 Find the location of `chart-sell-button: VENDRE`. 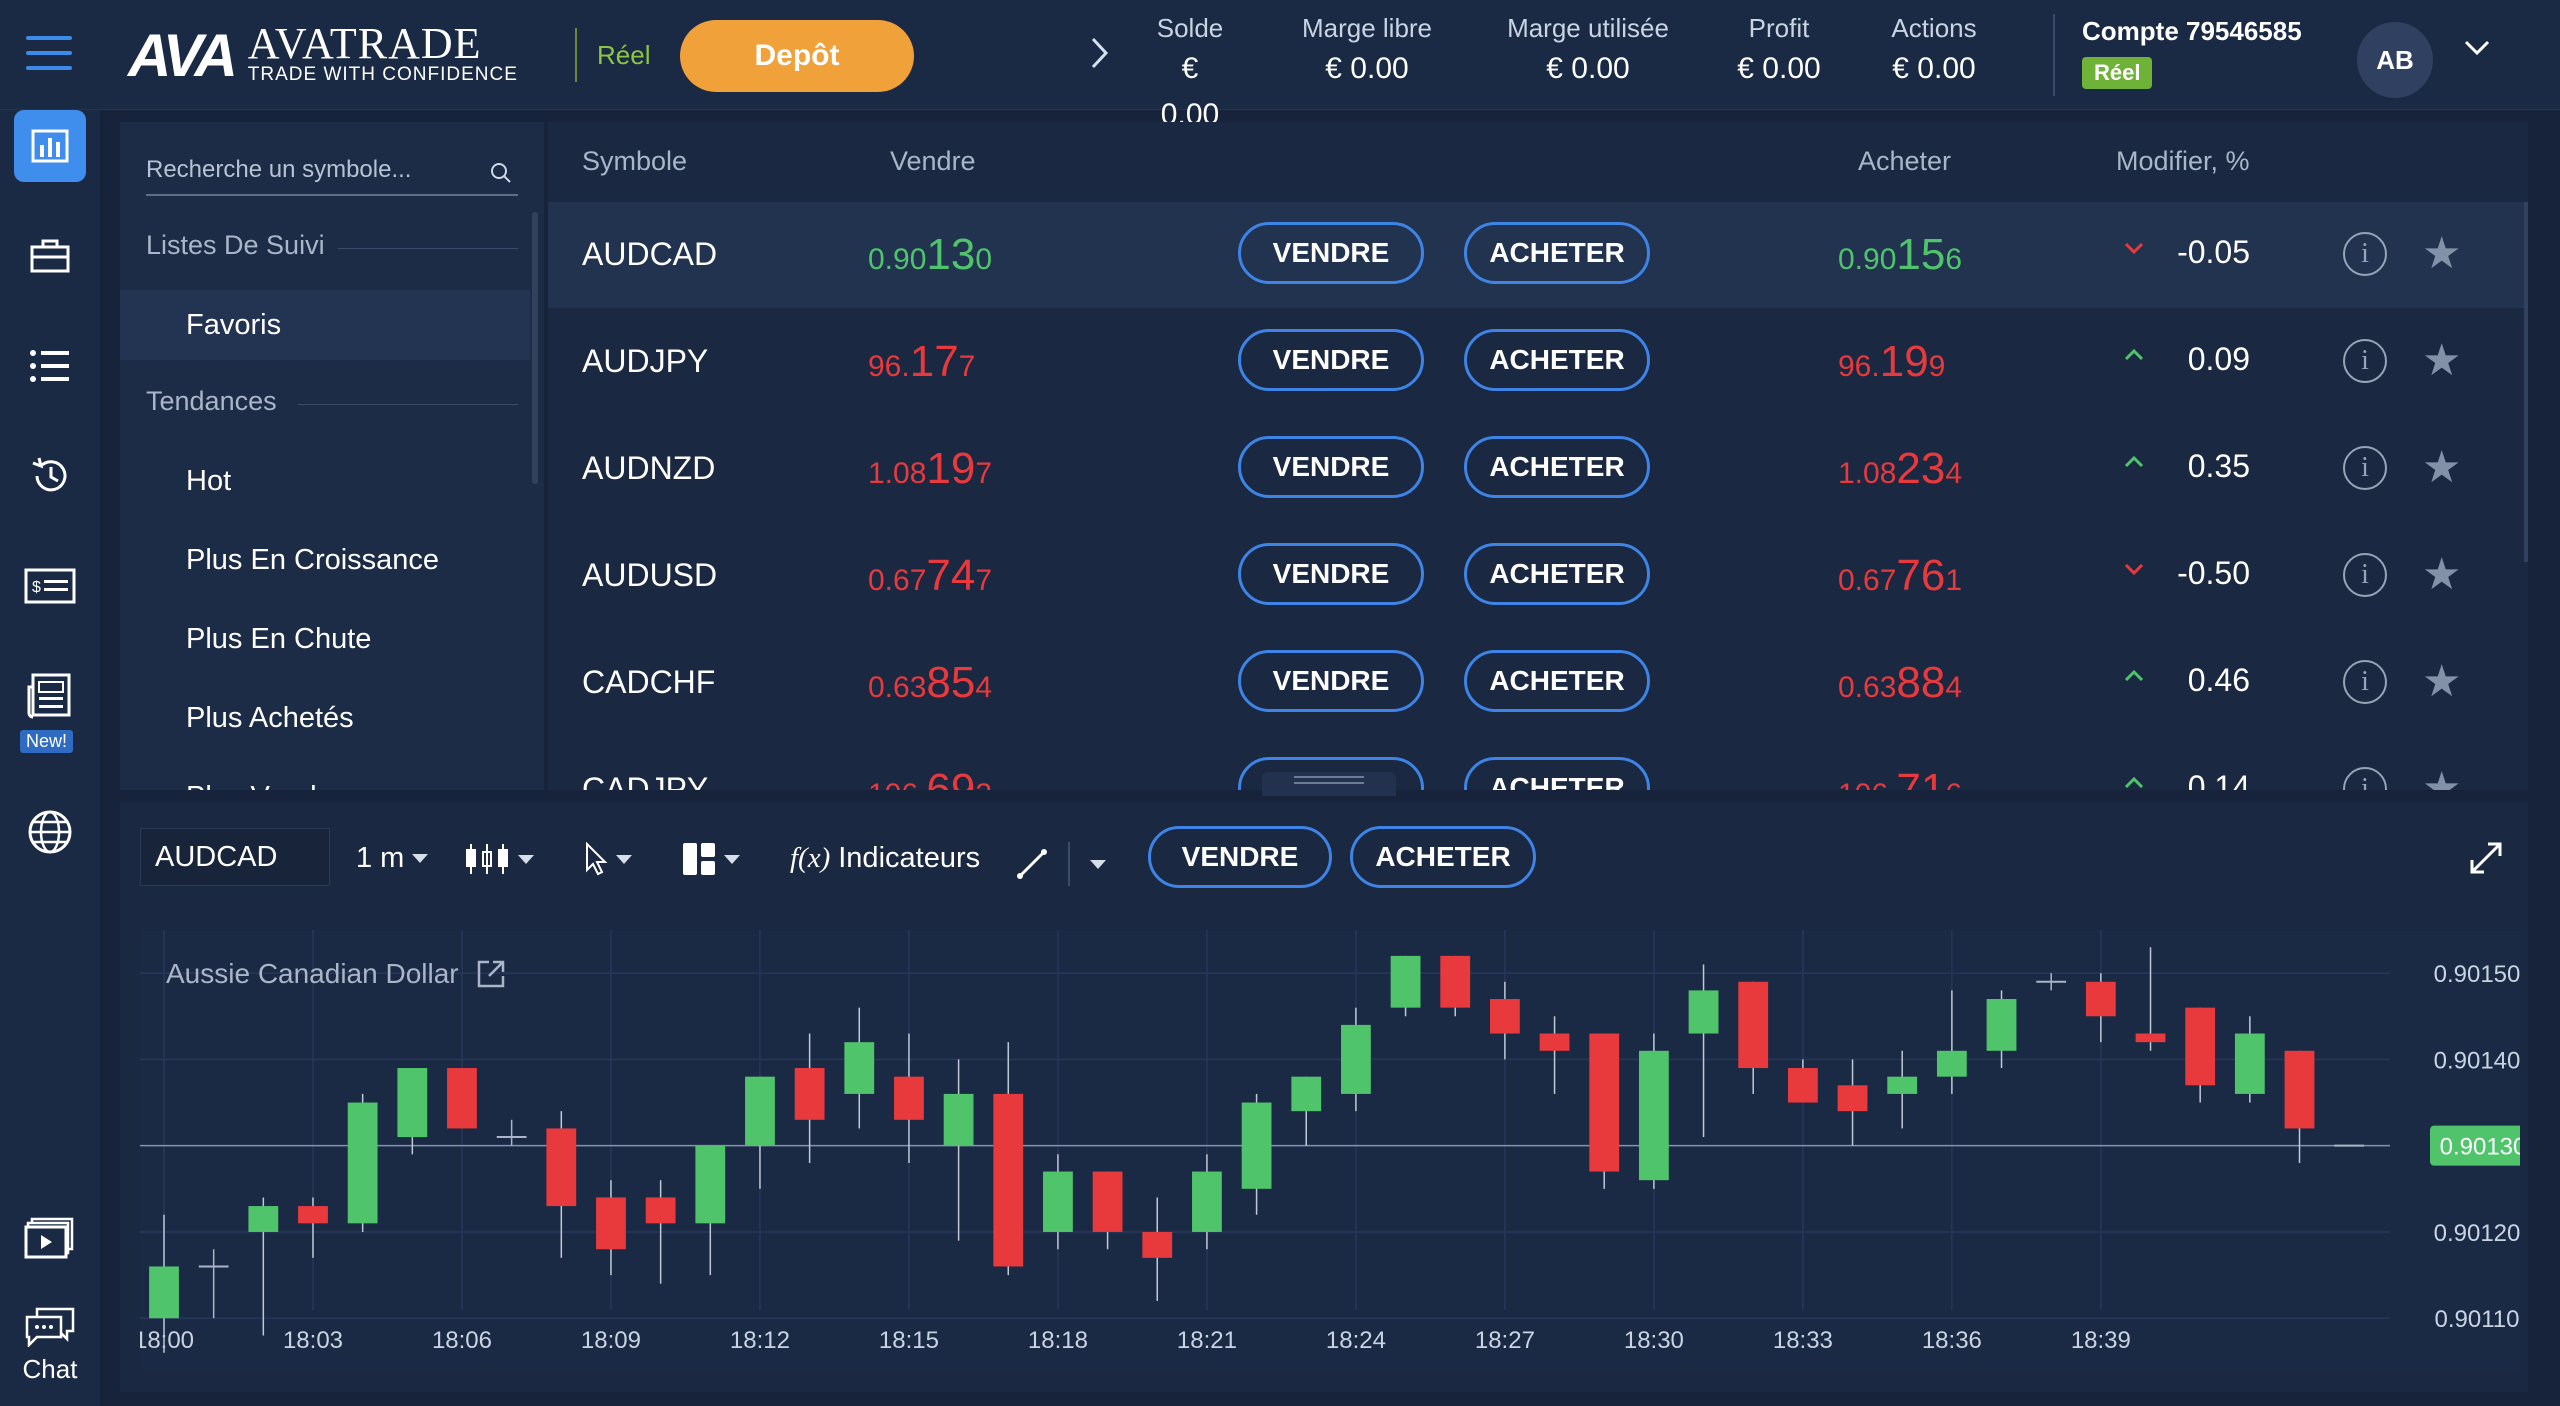

chart-sell-button: VENDRE is located at coordinates (1240, 857).